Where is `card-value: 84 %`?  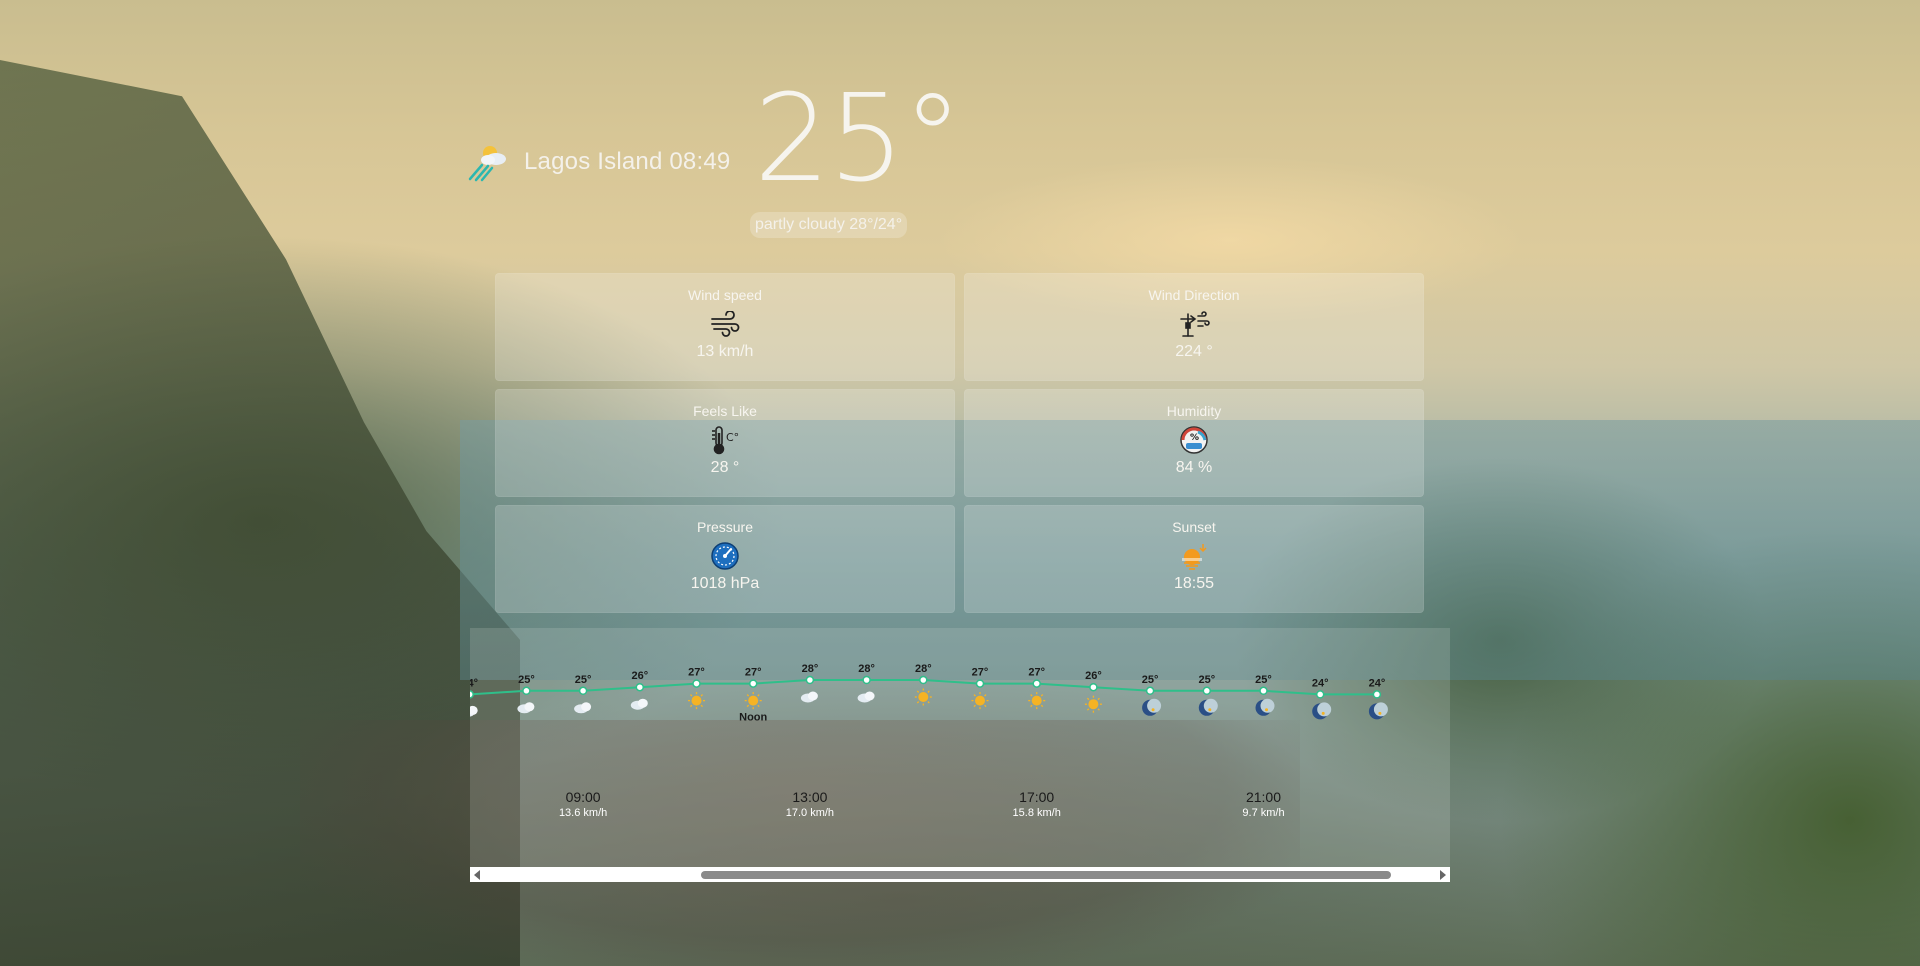 card-value: 84 % is located at coordinates (1194, 467).